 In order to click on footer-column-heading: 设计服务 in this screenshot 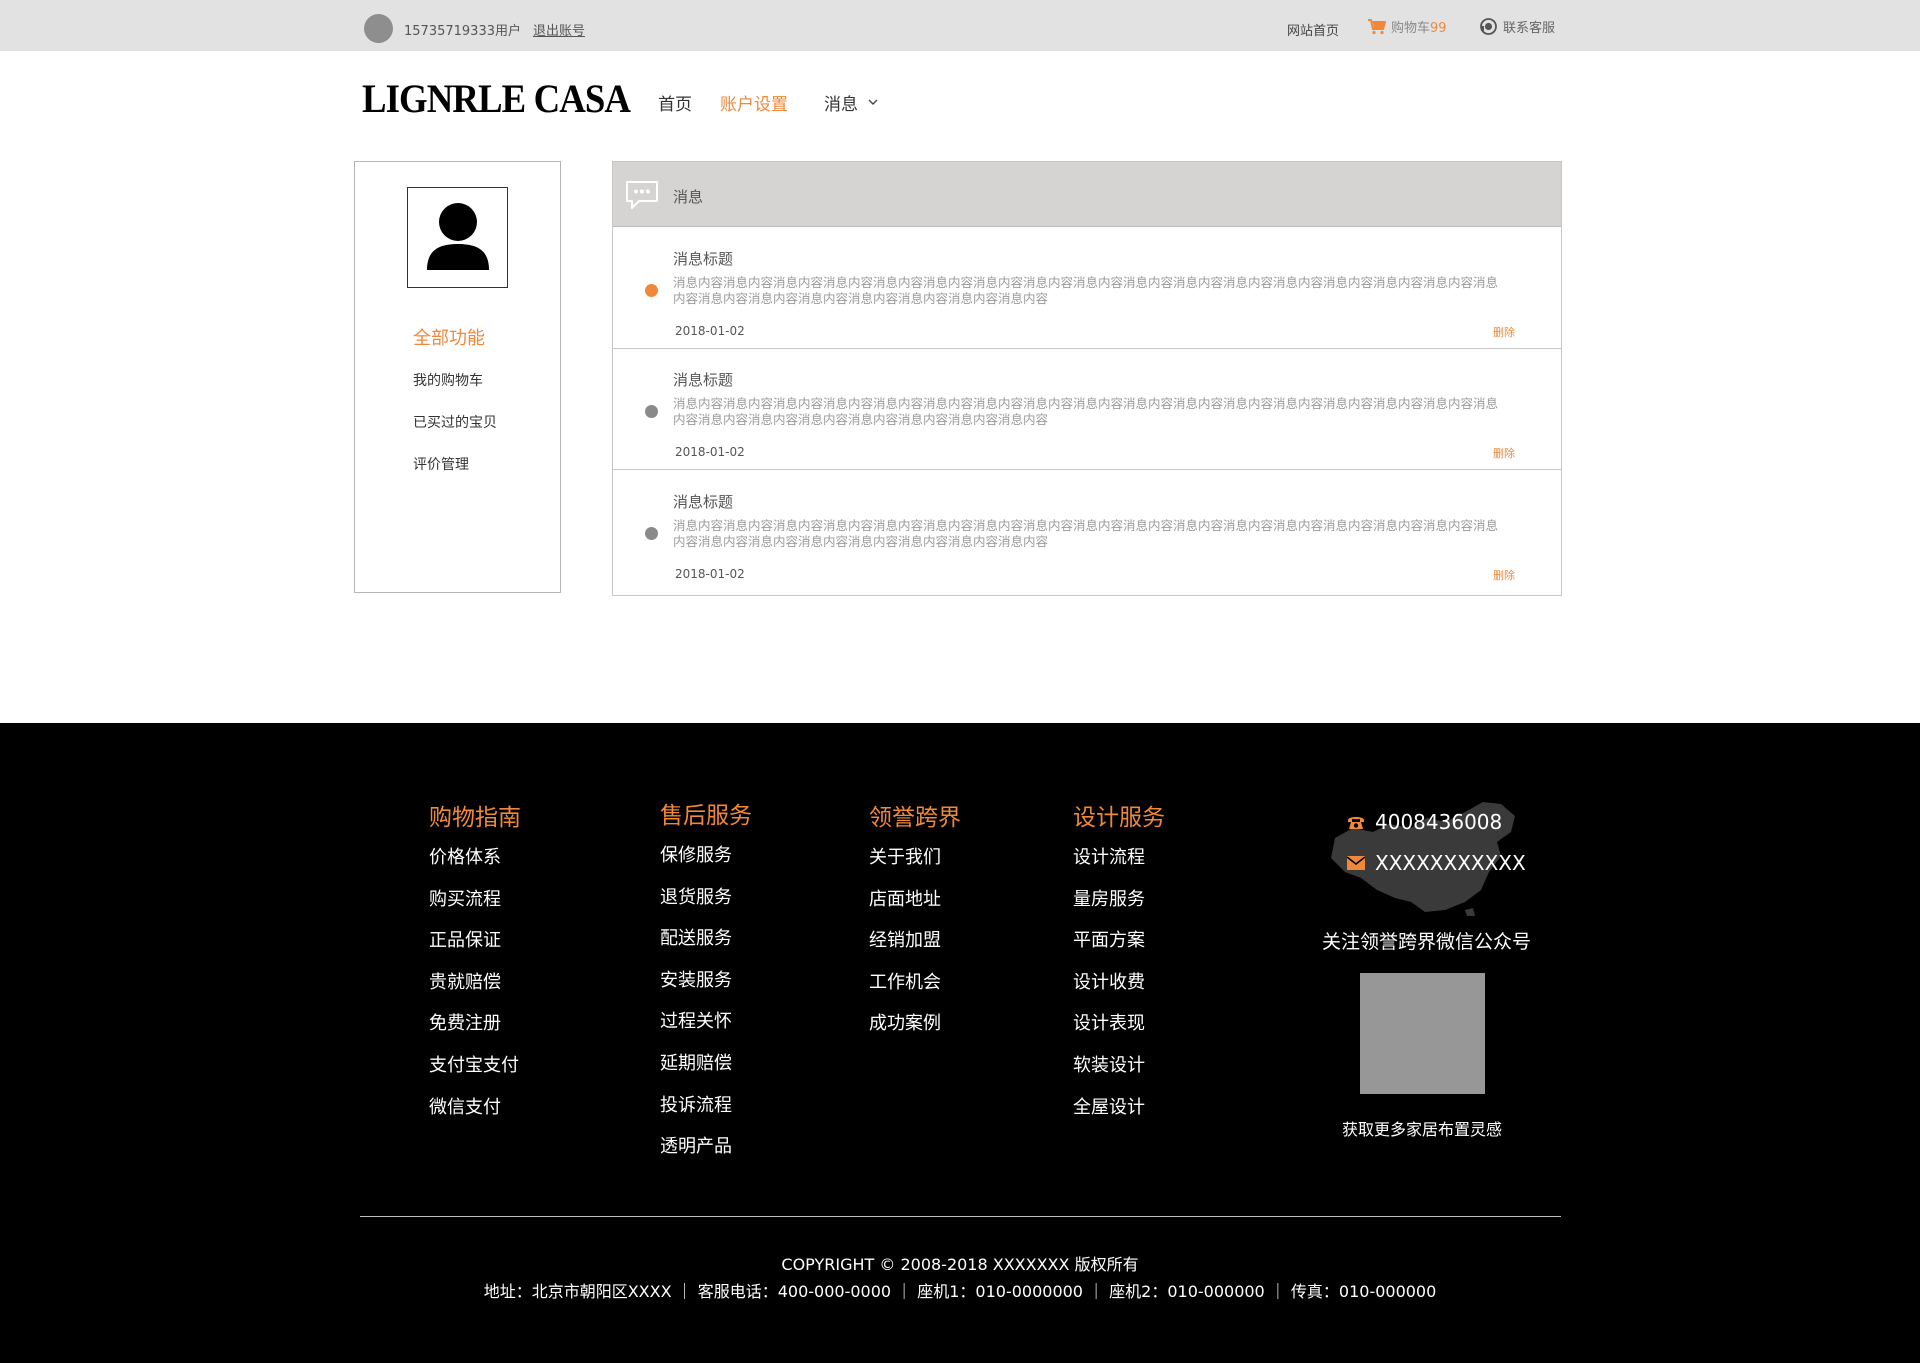, I will do `click(1119, 818)`.